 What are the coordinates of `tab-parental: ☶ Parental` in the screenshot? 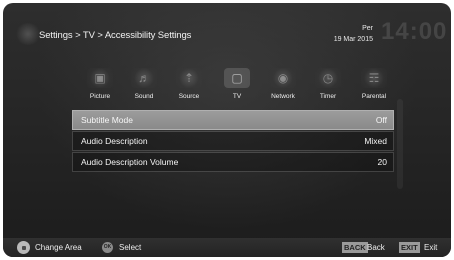 It's located at (374, 80).